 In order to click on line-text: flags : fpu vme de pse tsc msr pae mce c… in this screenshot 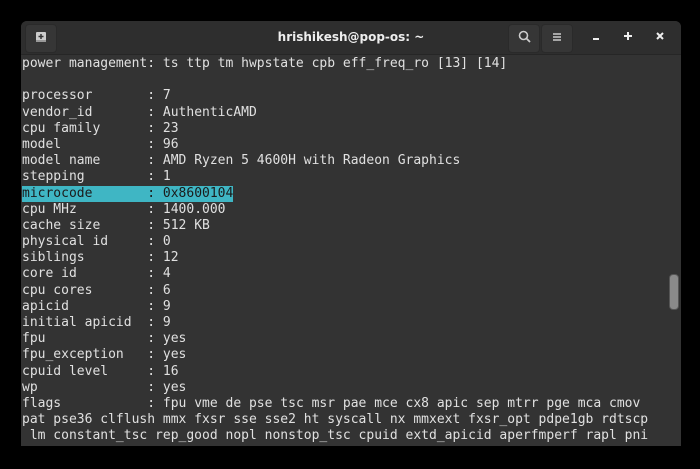, I will do `click(331, 403)`.